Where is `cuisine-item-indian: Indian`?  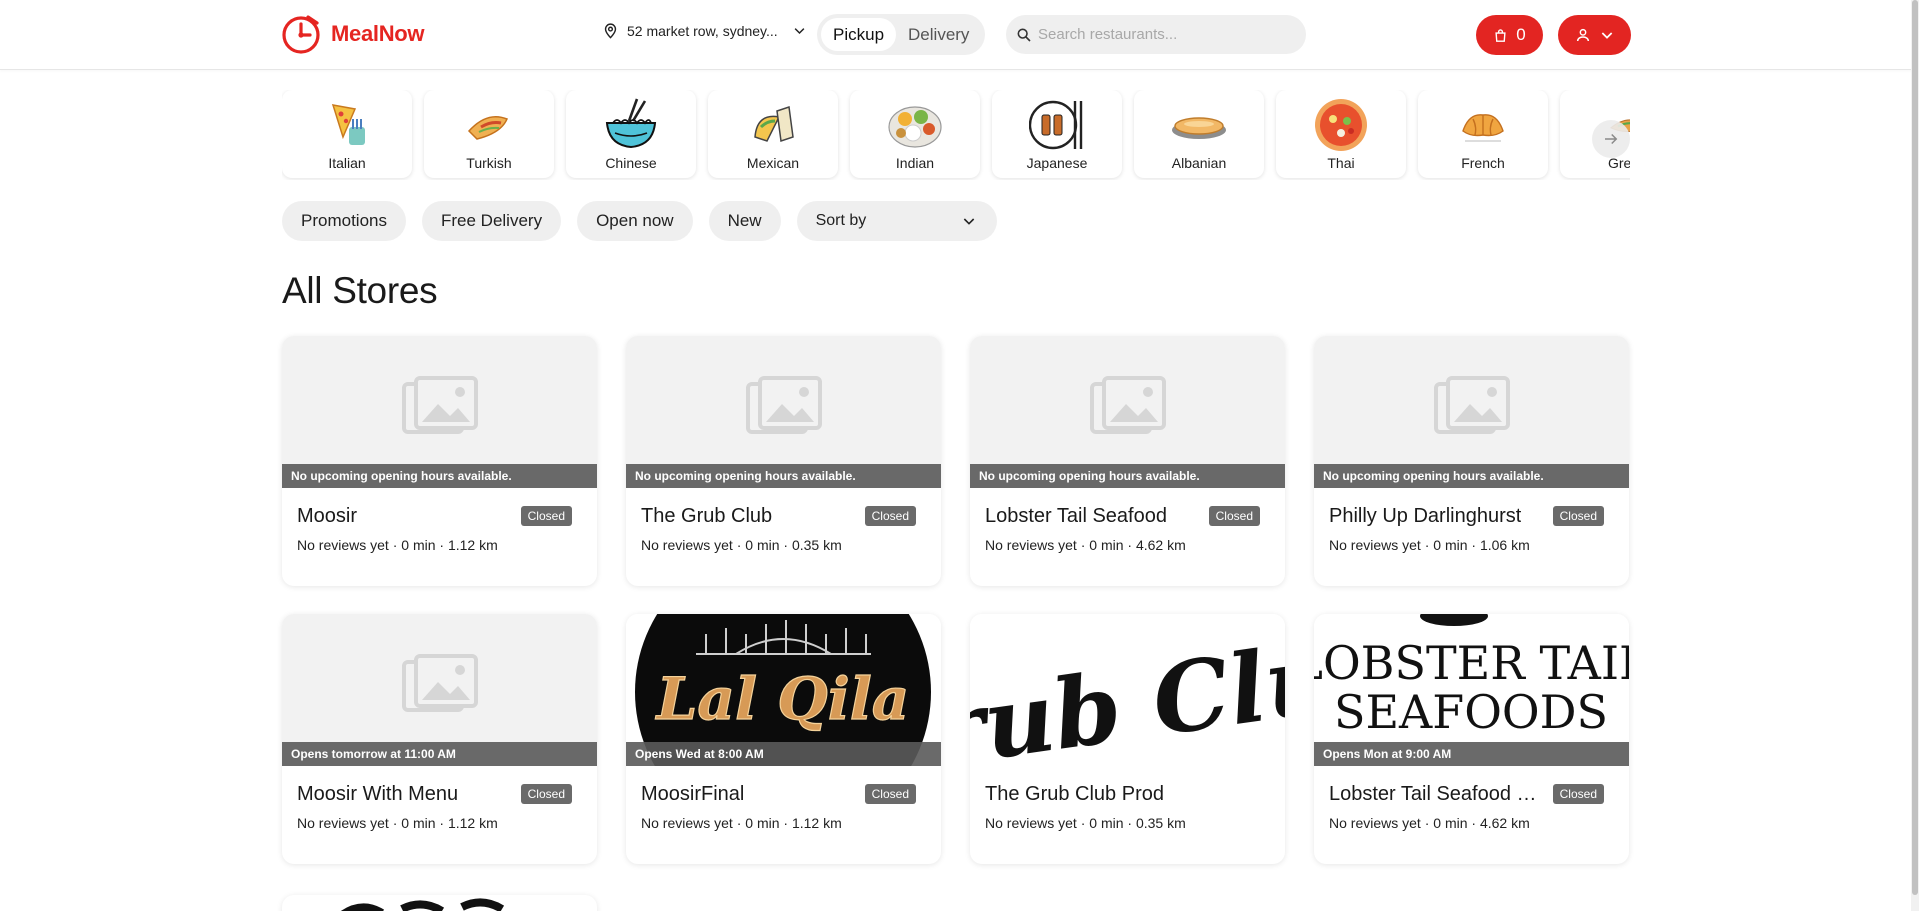
cuisine-item-indian: Indian is located at coordinates (915, 134).